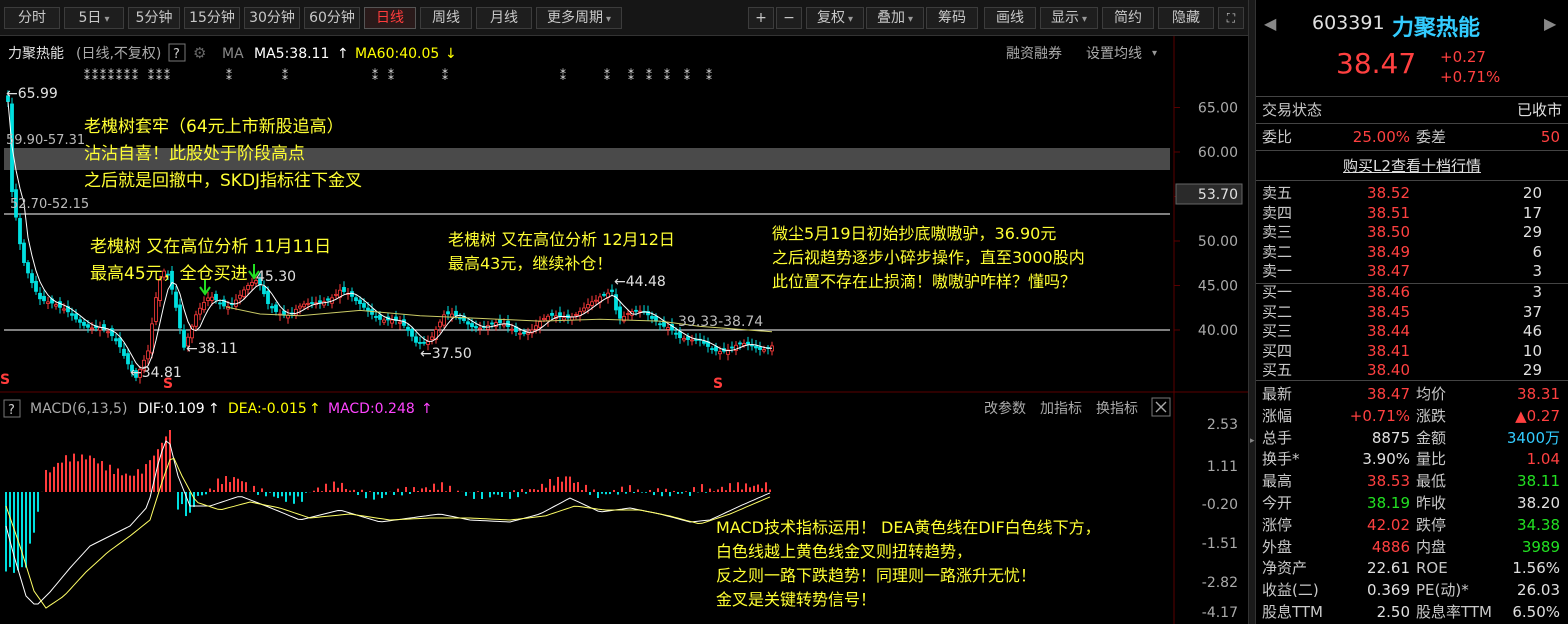  I want to click on chevron-down-icon: ▾, so click(1154, 53).